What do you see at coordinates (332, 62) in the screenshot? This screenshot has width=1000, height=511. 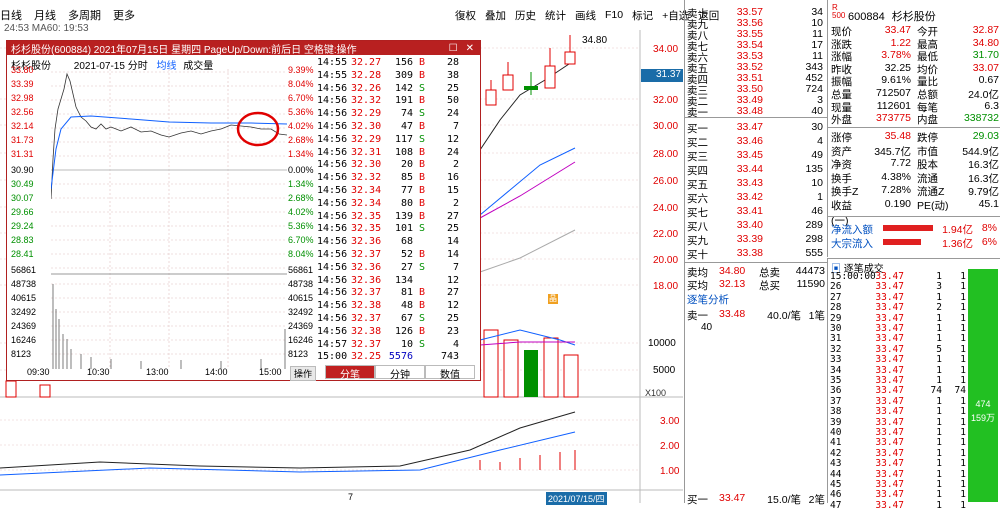 I see `tick-time: 14:55` at bounding box center [332, 62].